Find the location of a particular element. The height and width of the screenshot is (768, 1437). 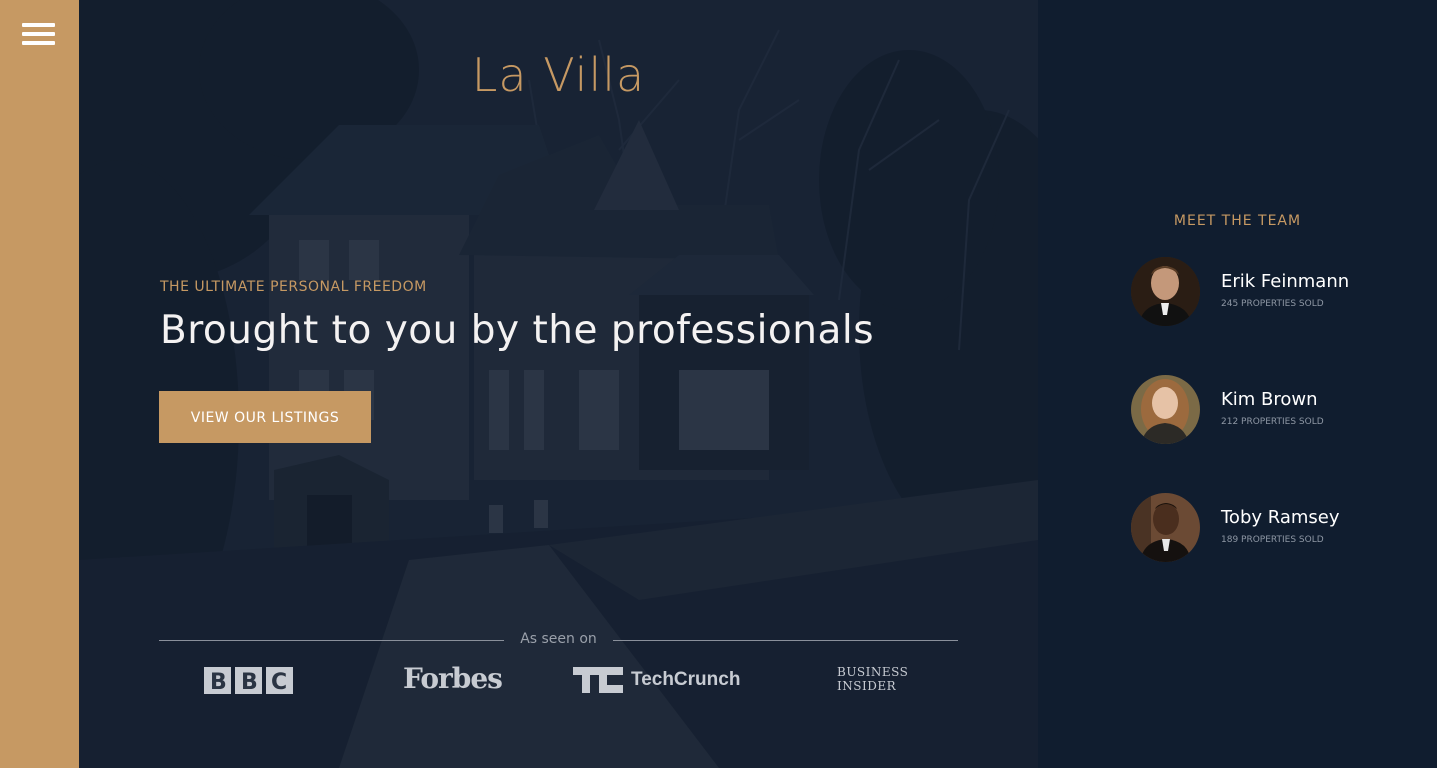

business-insider-logo: BUSINESS INSIDER is located at coordinates (882, 679).